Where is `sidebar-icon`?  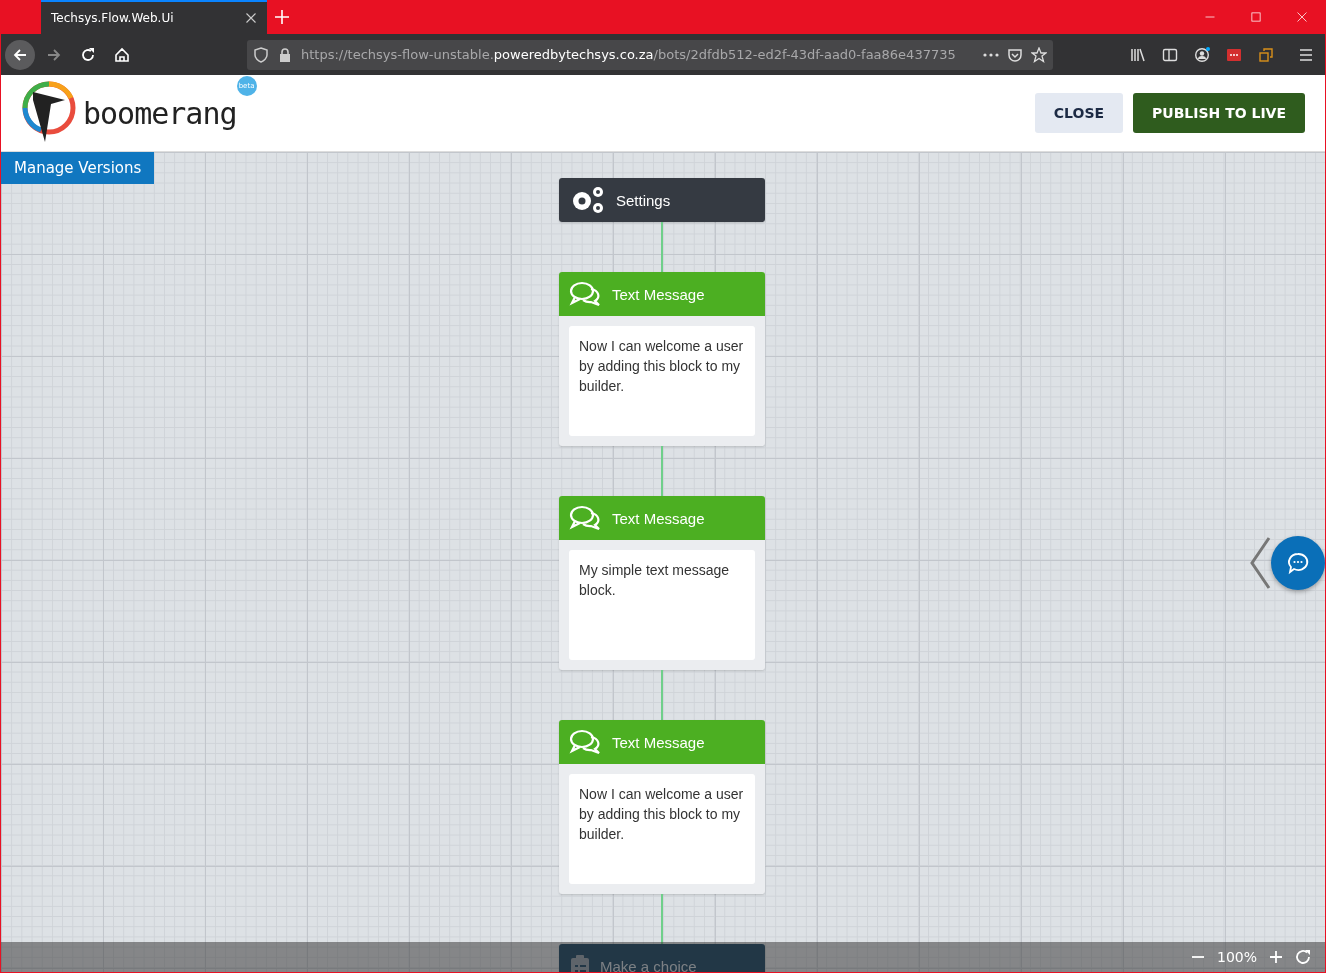 sidebar-icon is located at coordinates (1170, 54).